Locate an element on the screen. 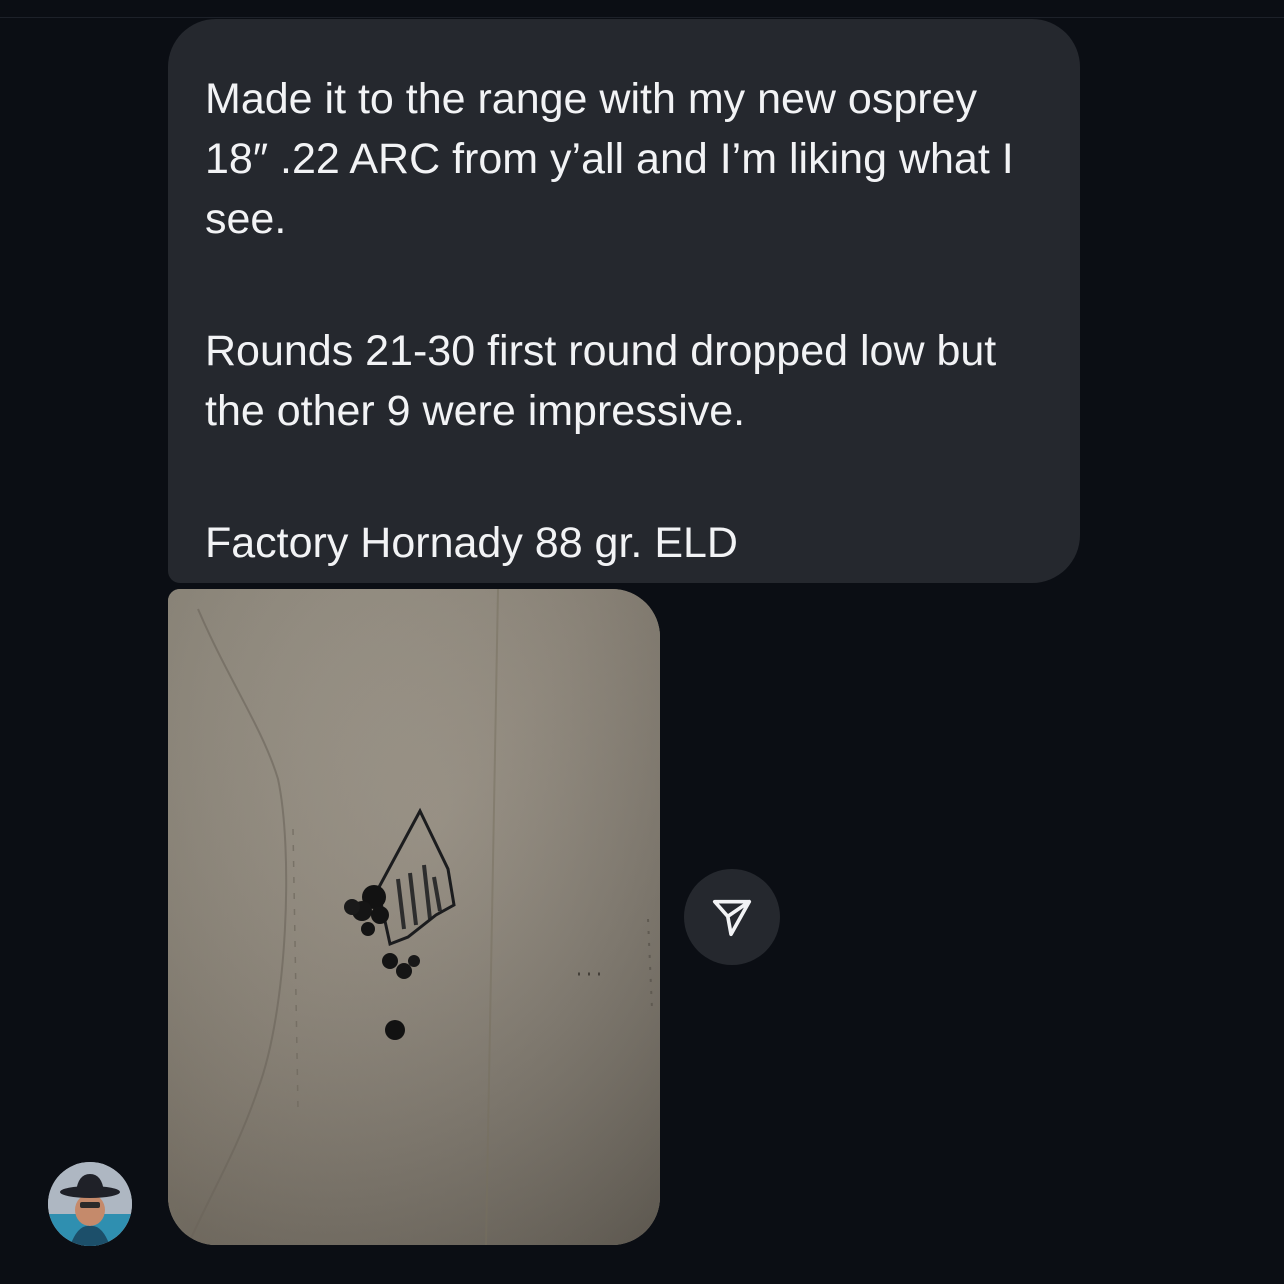  message-paragraph-3: Factory Hornady 88 gr. ELD is located at coordinates (471, 543).